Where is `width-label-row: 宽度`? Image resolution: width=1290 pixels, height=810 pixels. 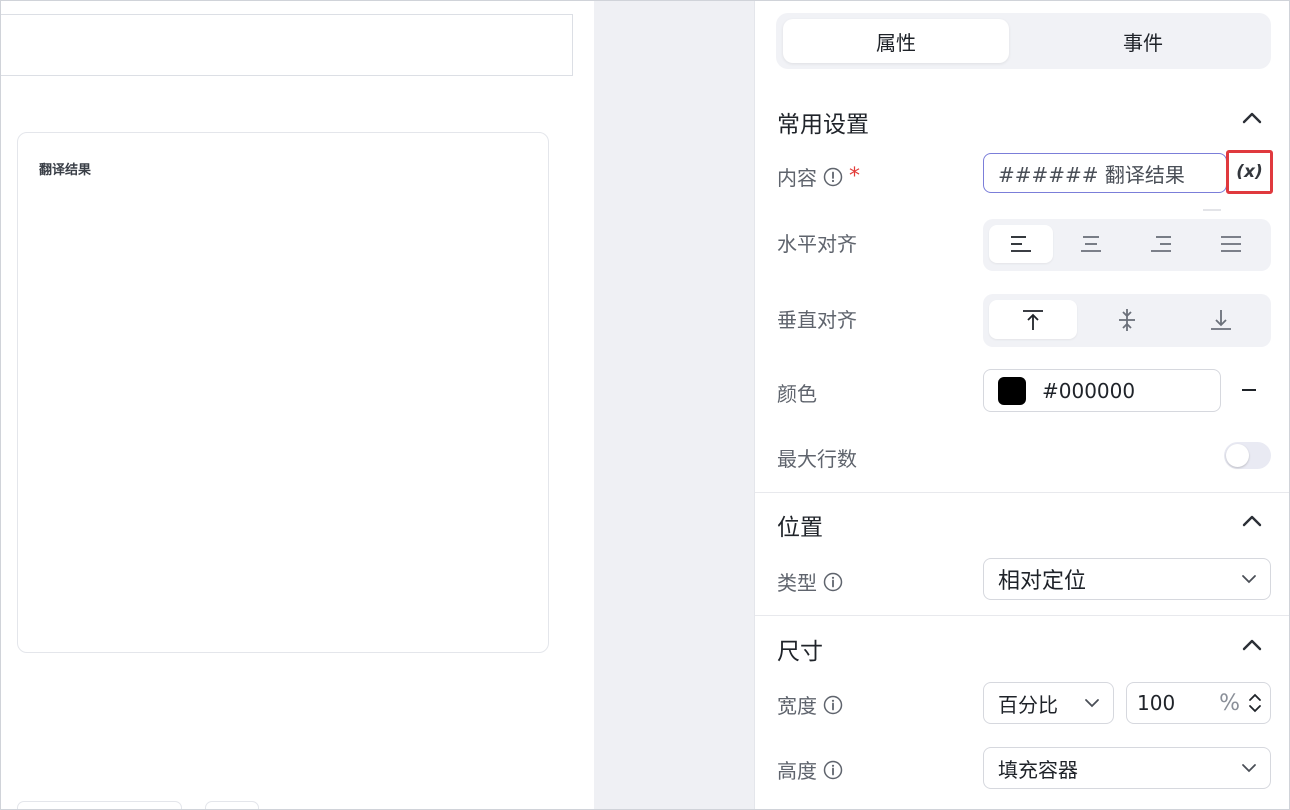
width-label-row: 宽度 is located at coordinates (810, 704).